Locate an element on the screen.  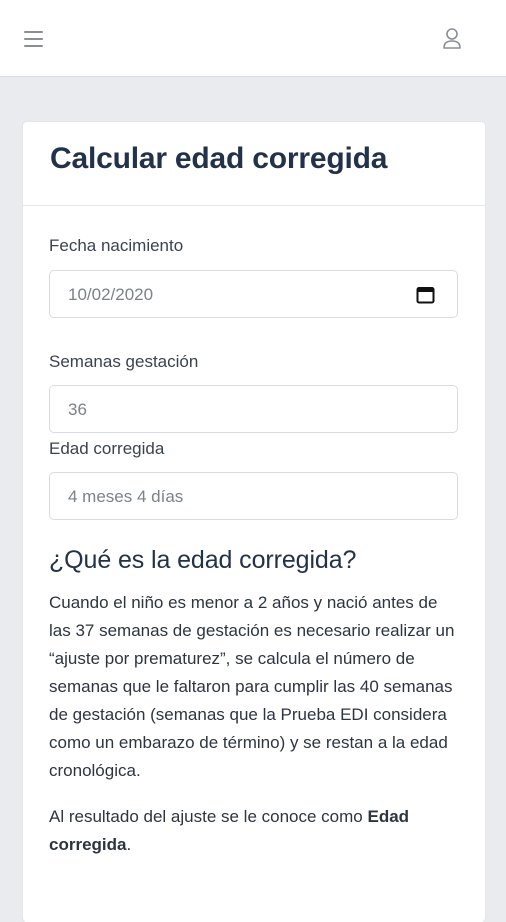
calendar-icon is located at coordinates (425, 294).